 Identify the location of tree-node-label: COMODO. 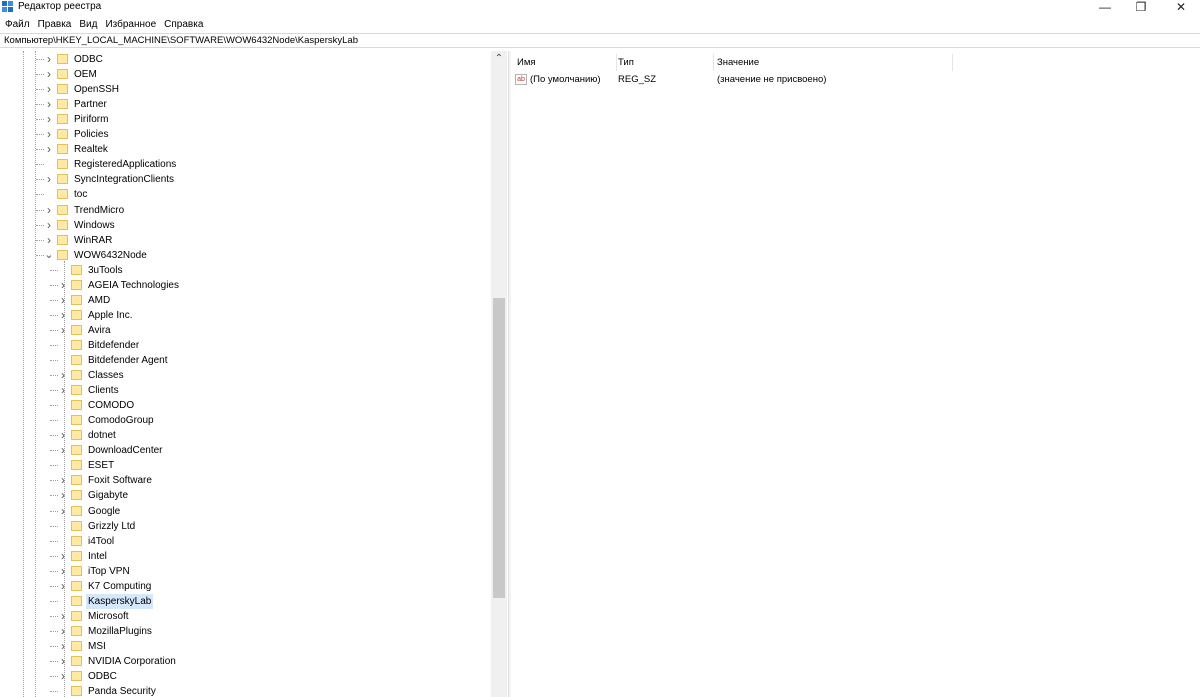
(111, 405).